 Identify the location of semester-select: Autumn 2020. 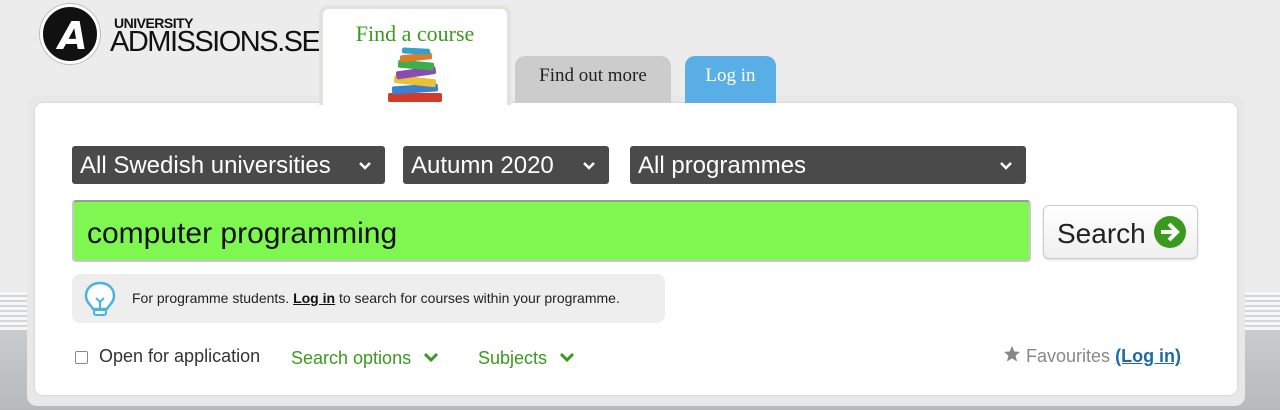
(506, 165).